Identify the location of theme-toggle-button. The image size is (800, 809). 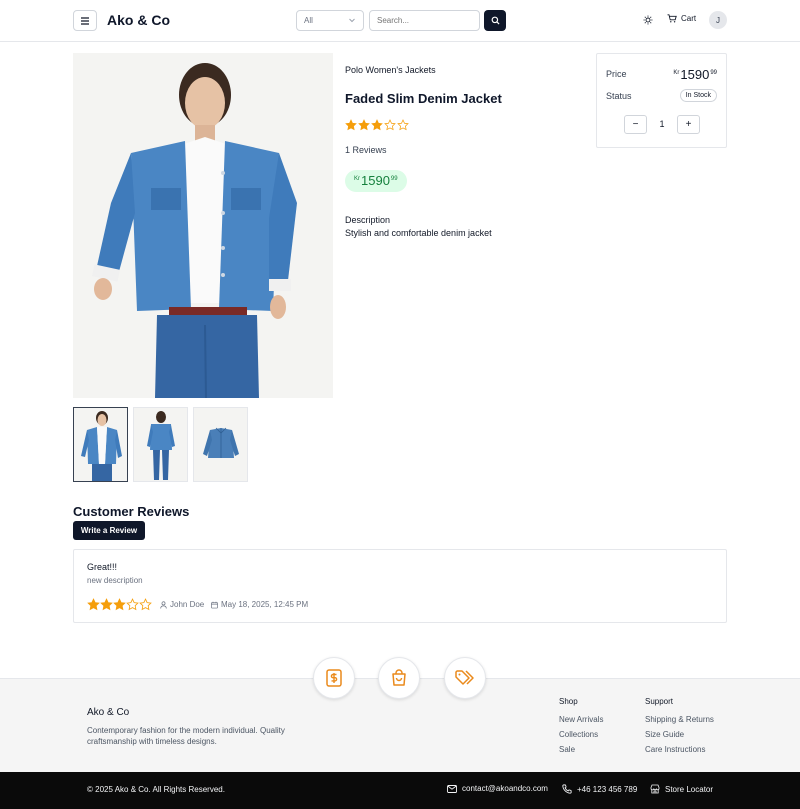
(648, 20).